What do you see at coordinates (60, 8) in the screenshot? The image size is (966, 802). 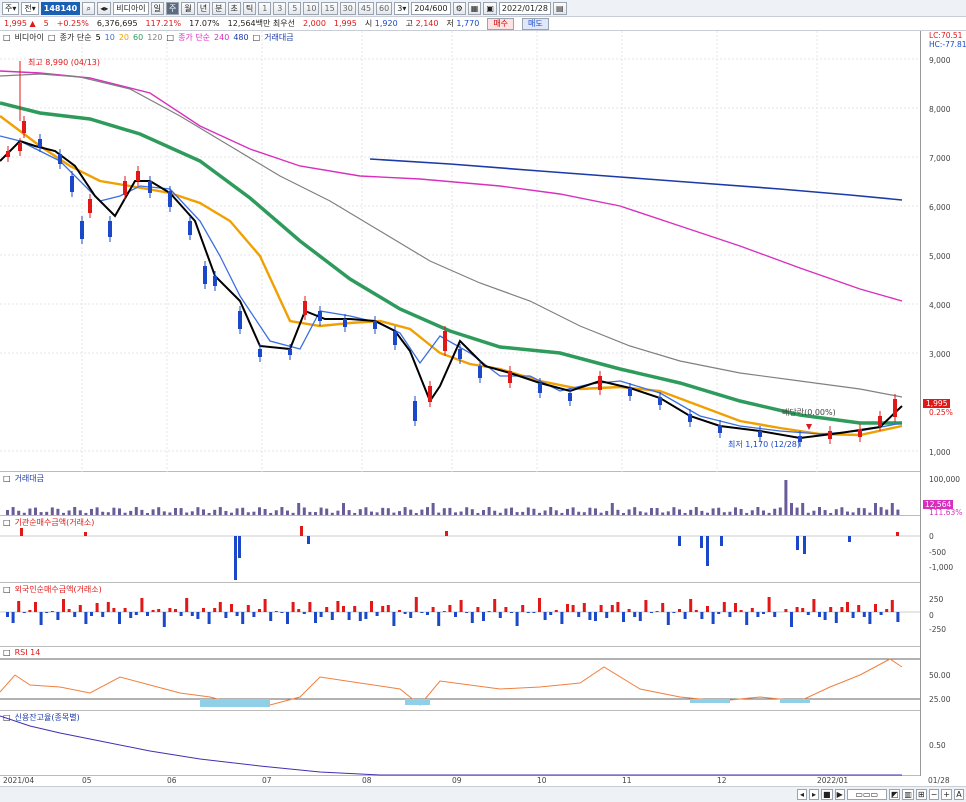 I see `stock-code-input: 148140` at bounding box center [60, 8].